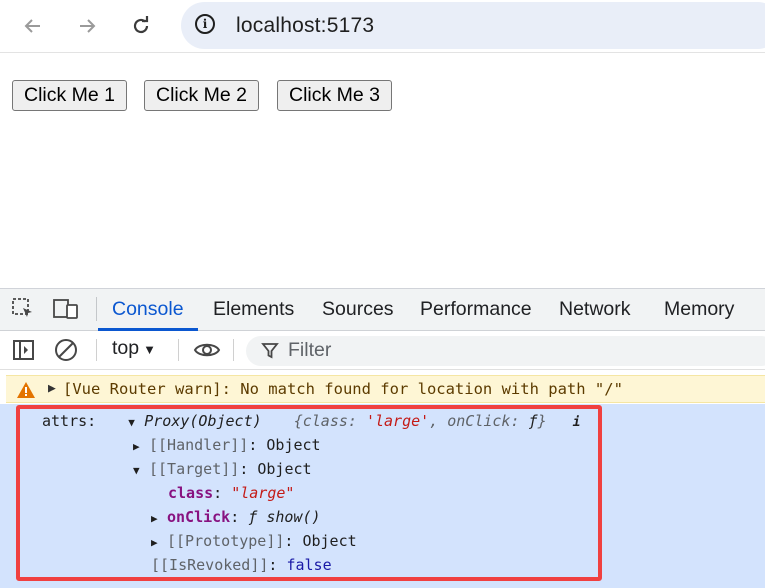 The width and height of the screenshot is (765, 588). Describe the element at coordinates (207, 350) in the screenshot. I see `live-expression-eye-icon` at that location.